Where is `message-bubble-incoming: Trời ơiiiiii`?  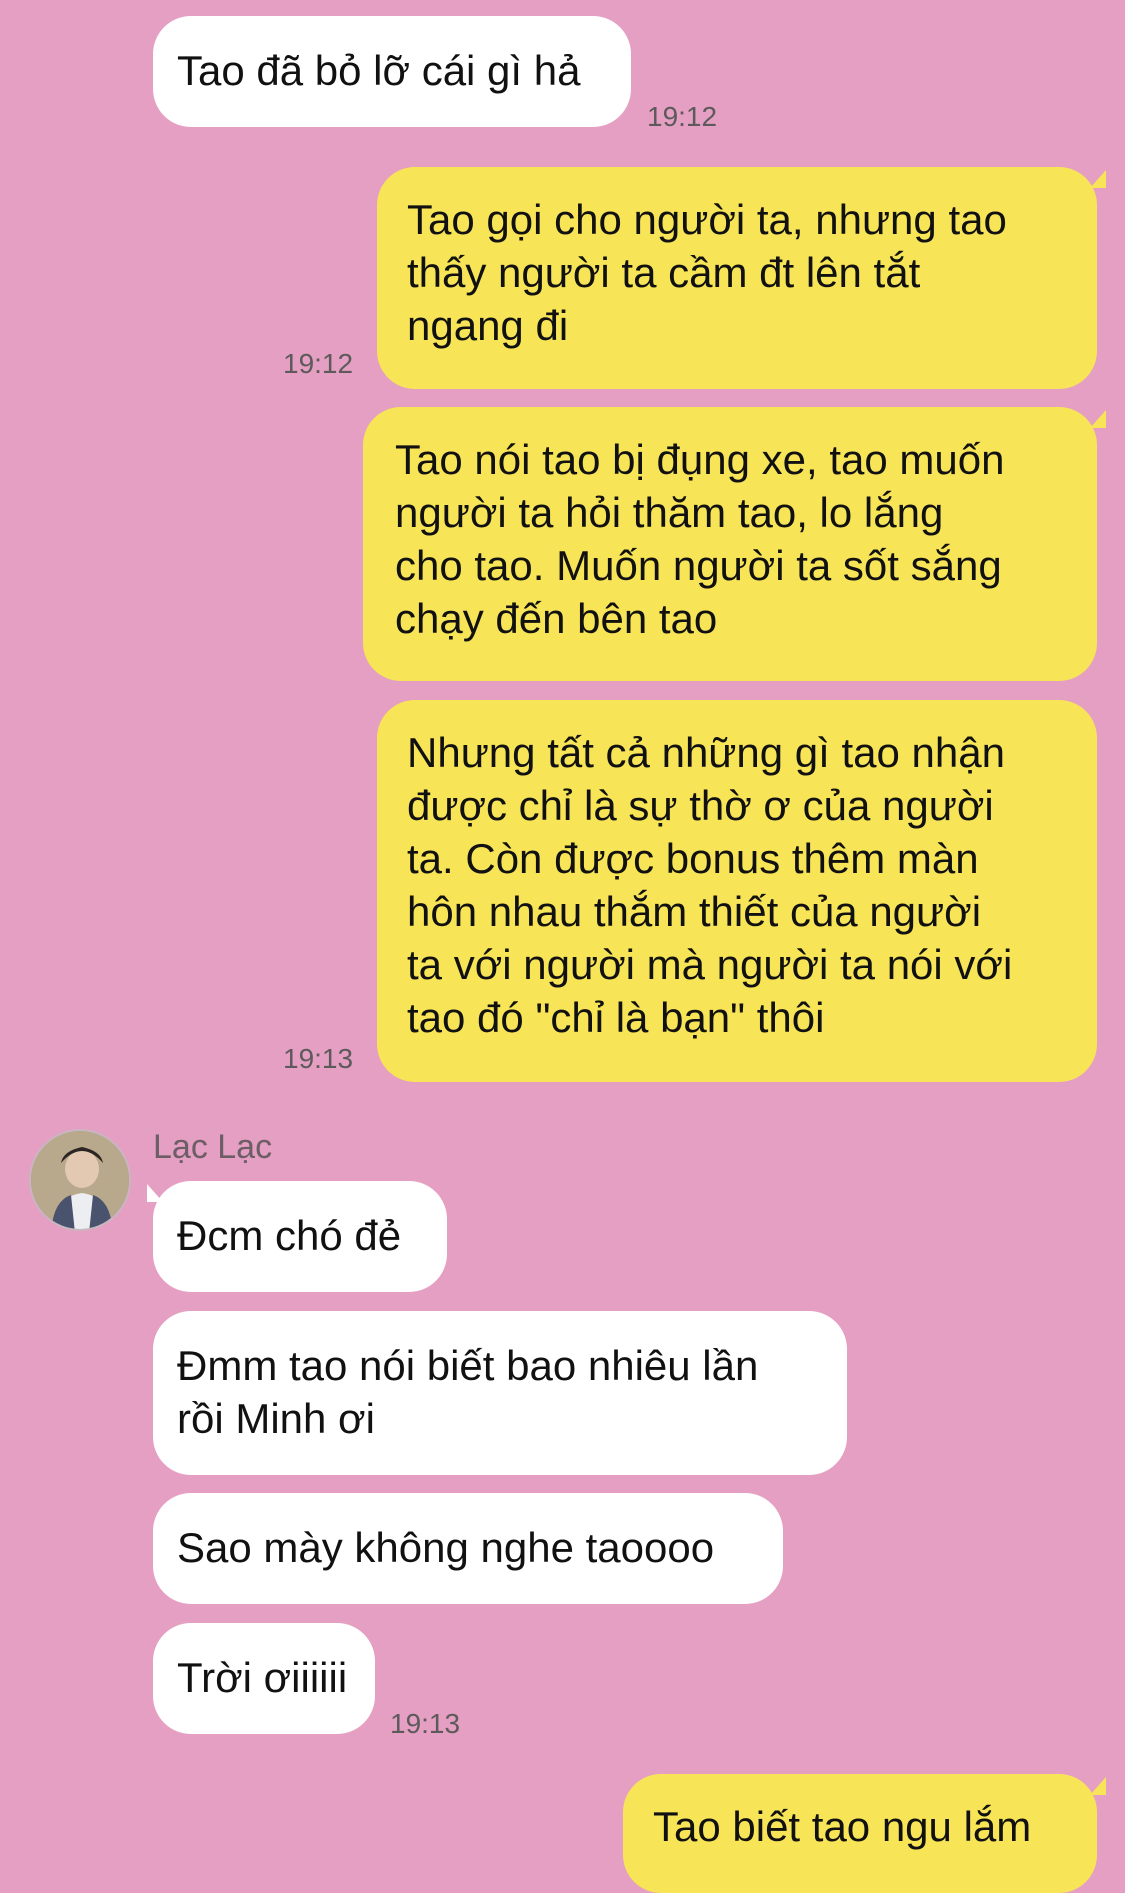 message-bubble-incoming: Trời ơiiiiii is located at coordinates (264, 1678).